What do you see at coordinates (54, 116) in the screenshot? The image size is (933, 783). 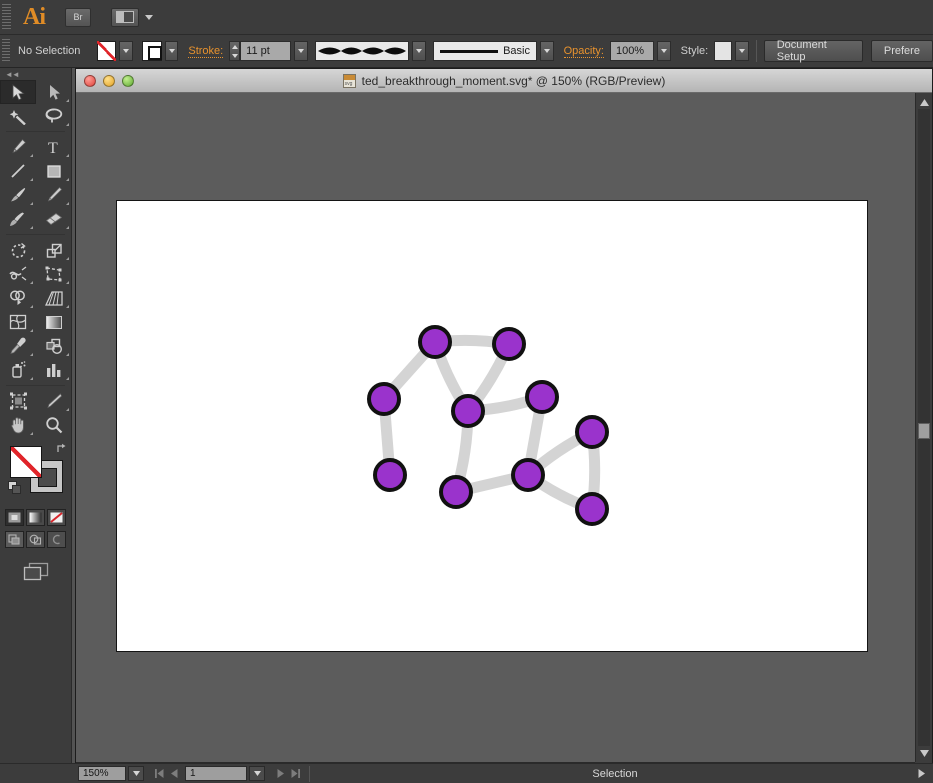 I see `lasso-tool` at bounding box center [54, 116].